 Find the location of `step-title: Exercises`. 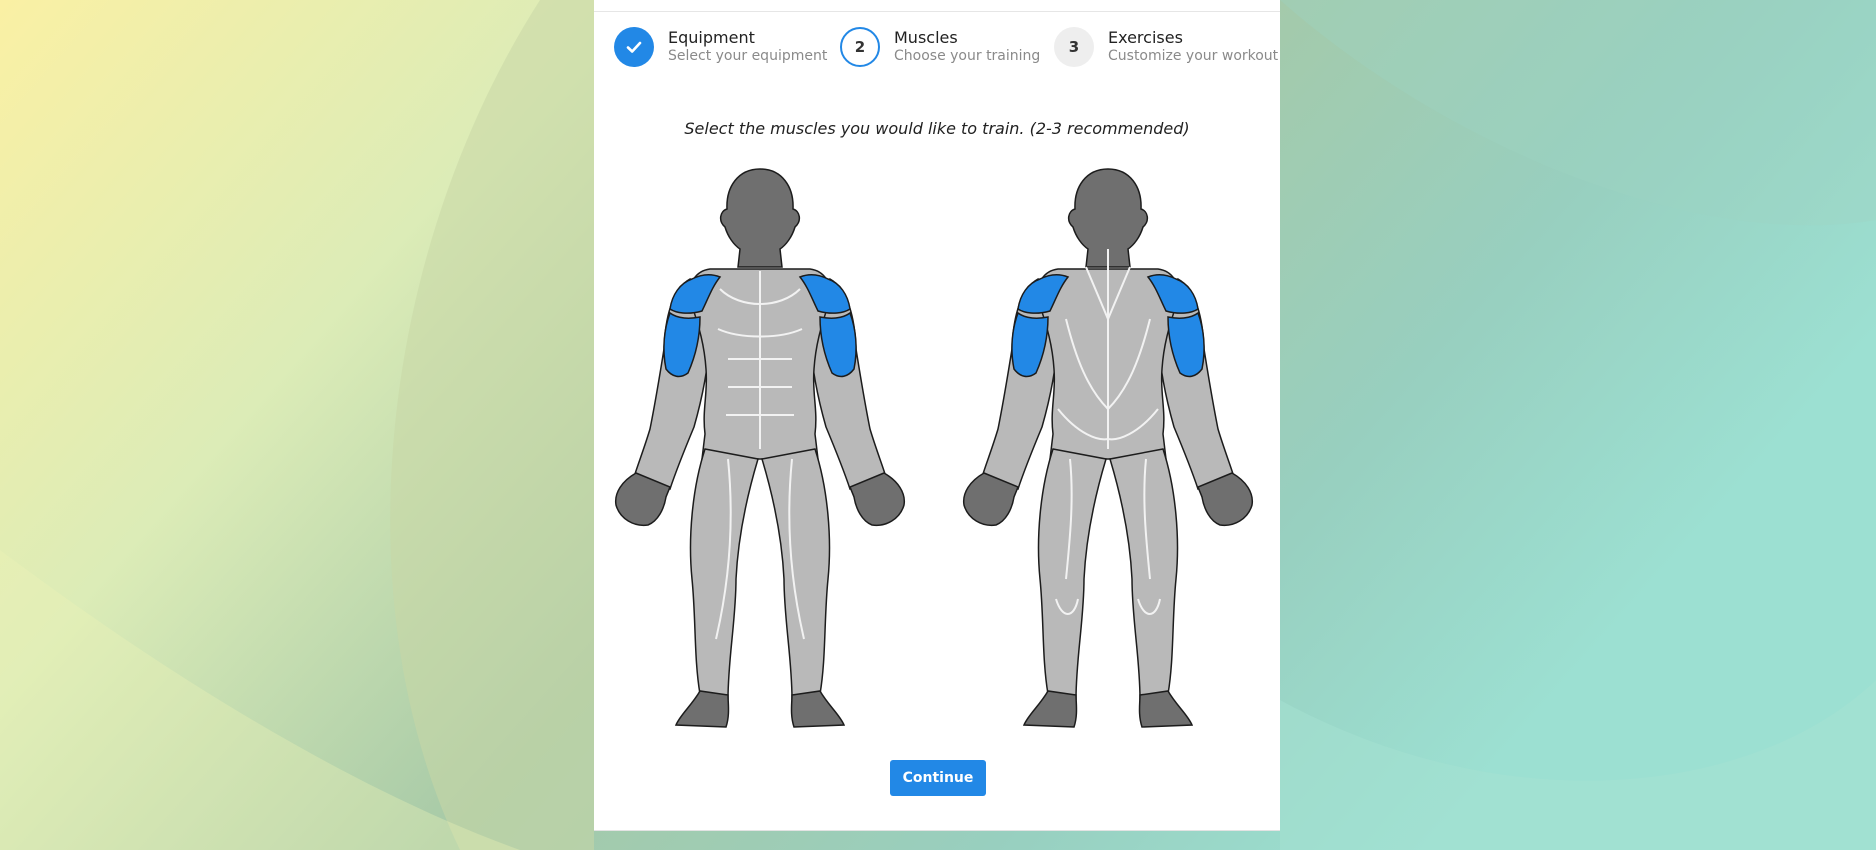

step-title: Exercises is located at coordinates (1145, 37).